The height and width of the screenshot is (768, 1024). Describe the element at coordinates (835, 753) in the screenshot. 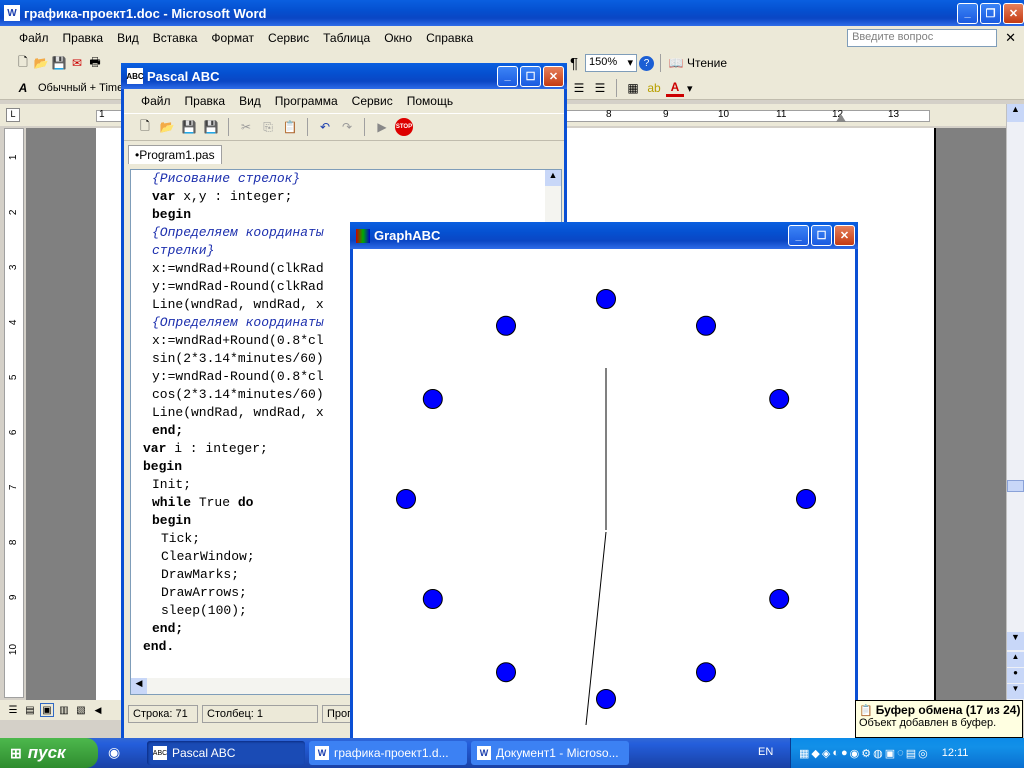

I see `tray-speaker-icon: ◐` at that location.